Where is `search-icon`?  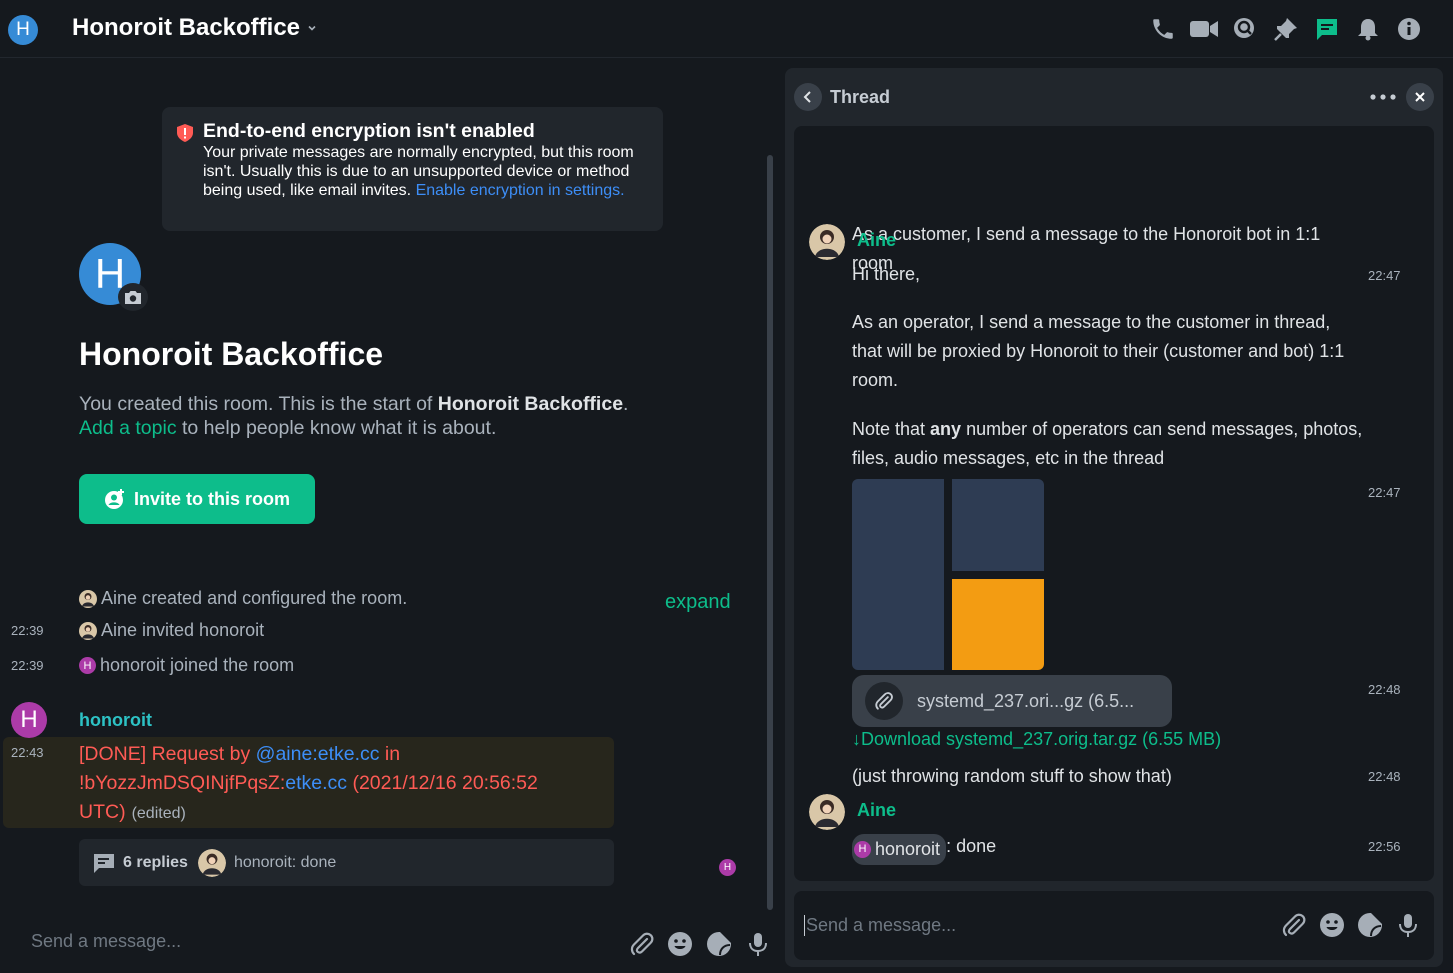 search-icon is located at coordinates (1245, 29).